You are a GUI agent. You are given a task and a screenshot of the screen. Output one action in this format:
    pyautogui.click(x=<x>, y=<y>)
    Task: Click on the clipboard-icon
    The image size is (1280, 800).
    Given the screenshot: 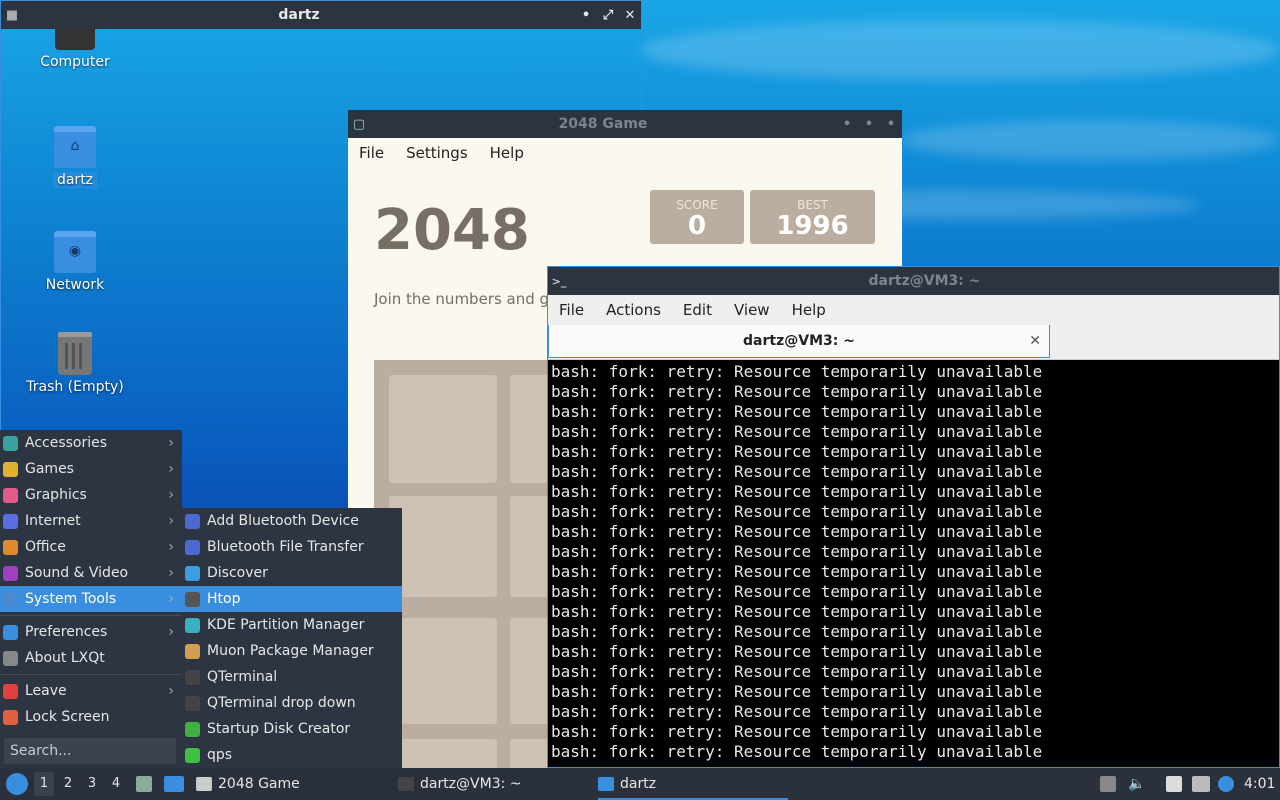 What is the action you would take?
    pyautogui.click(x=1174, y=784)
    